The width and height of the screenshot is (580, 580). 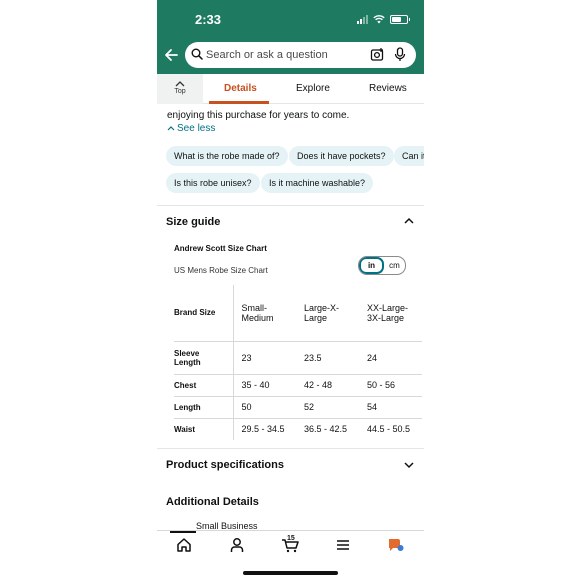 What do you see at coordinates (204, 407) in the screenshot?
I see `table-row-label: Length` at bounding box center [204, 407].